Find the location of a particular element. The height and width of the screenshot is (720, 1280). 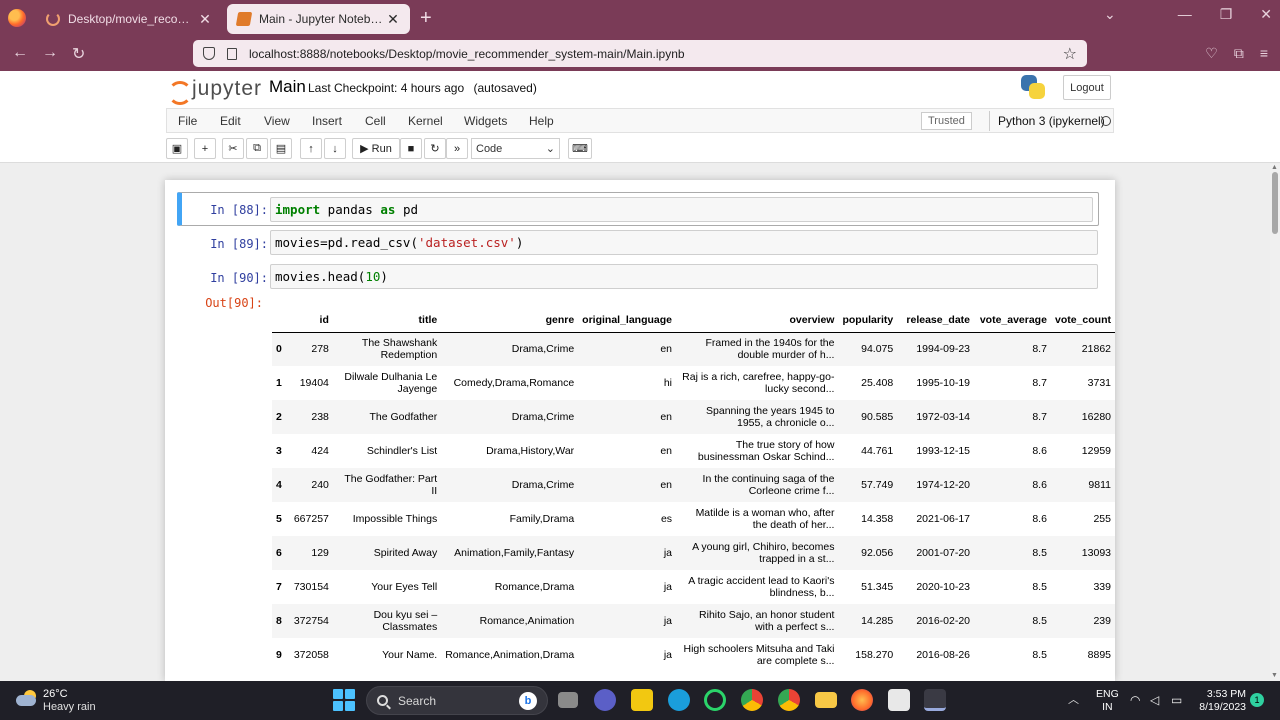

run-button: ▶ Run is located at coordinates (376, 148).